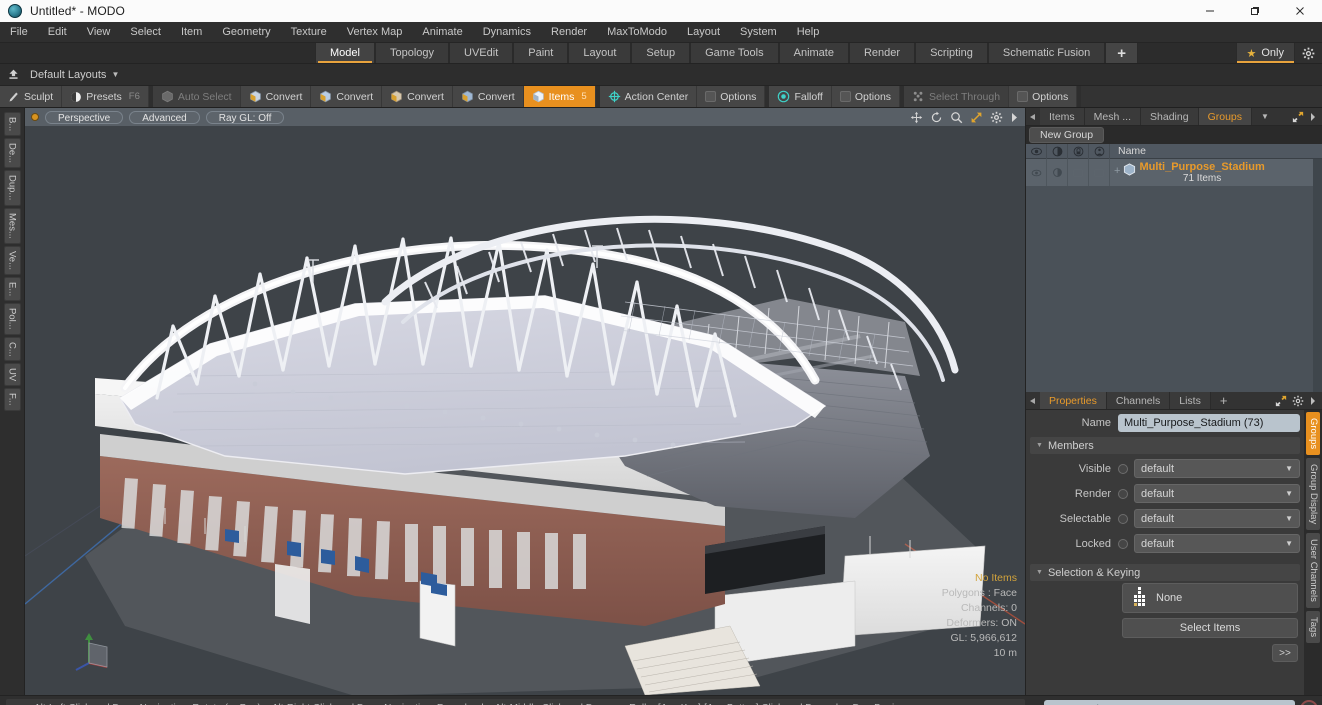  I want to click on only-toggle-button: ★ Only, so click(1264, 53).